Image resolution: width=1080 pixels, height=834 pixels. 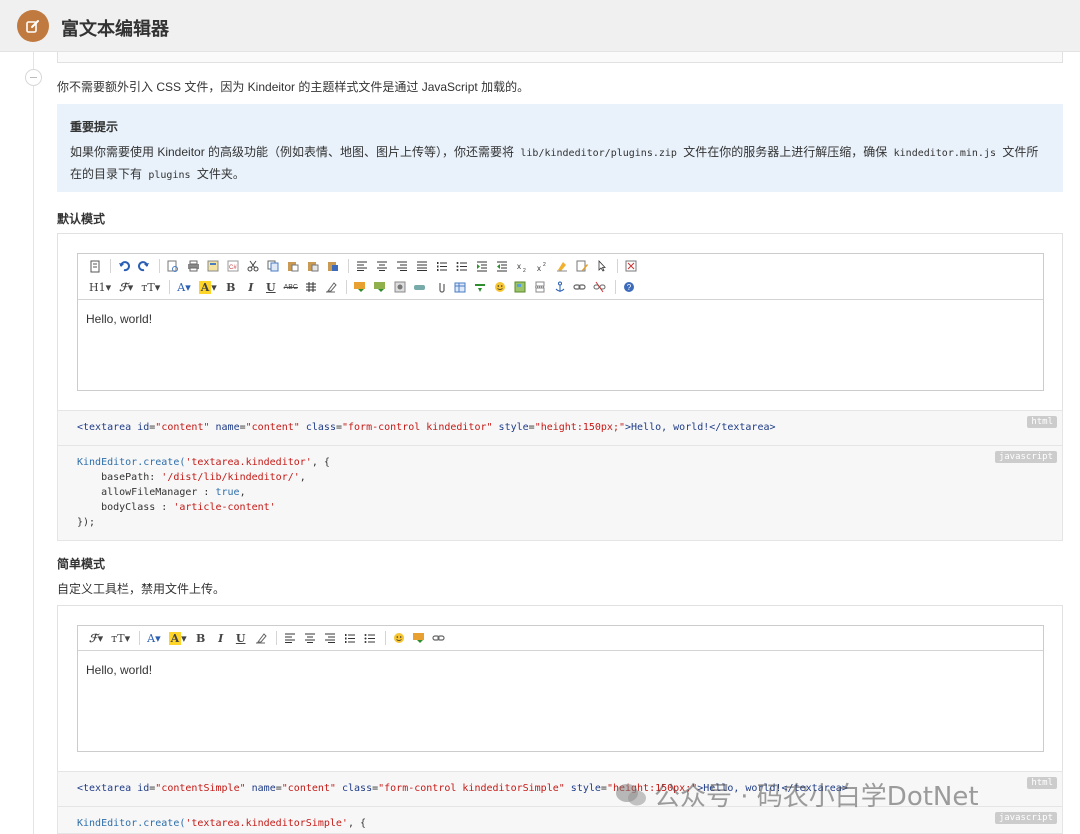 I want to click on line-height-icon, so click(x=311, y=287).